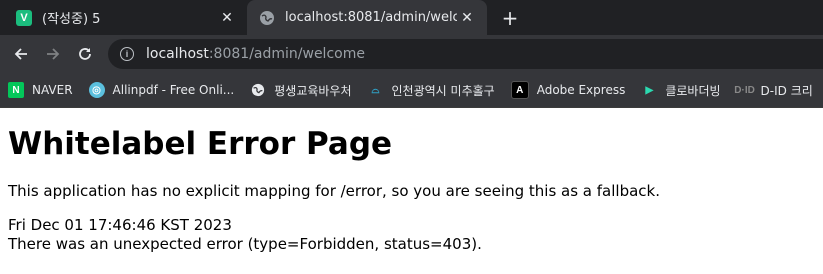 This screenshot has width=823, height=274. Describe the element at coordinates (510, 18) in the screenshot. I see `new-tab-button: +` at that location.